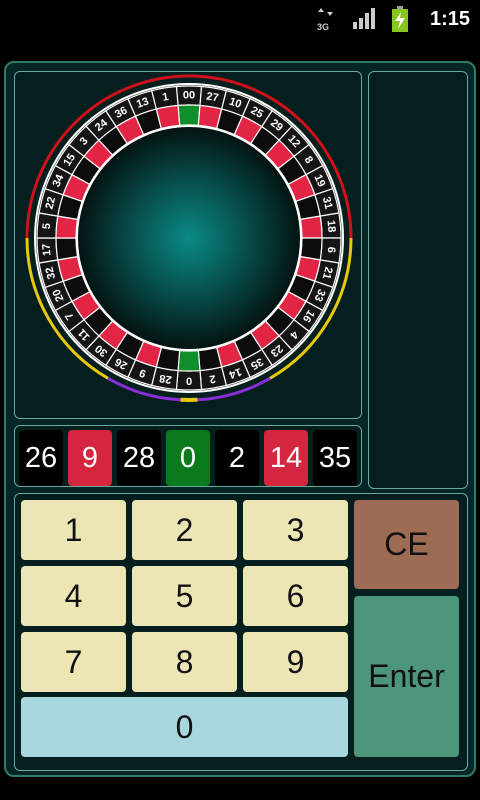 Image resolution: width=480 pixels, height=800 pixels. I want to click on wheel-number-label: 0, so click(189, 381).